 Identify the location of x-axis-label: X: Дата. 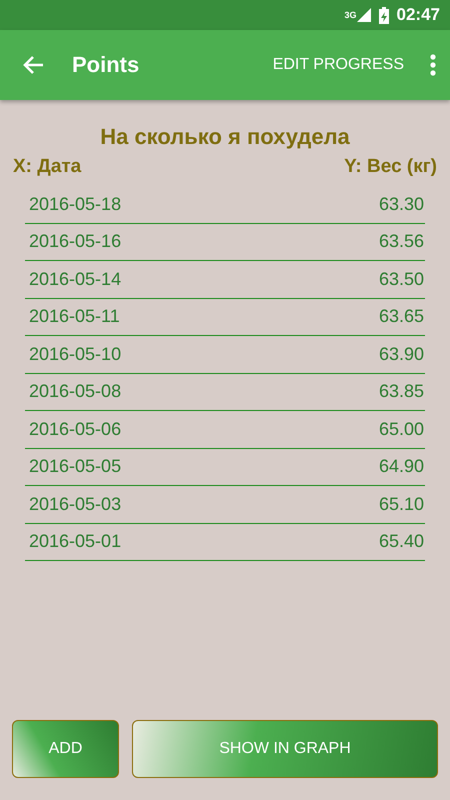
(47, 167).